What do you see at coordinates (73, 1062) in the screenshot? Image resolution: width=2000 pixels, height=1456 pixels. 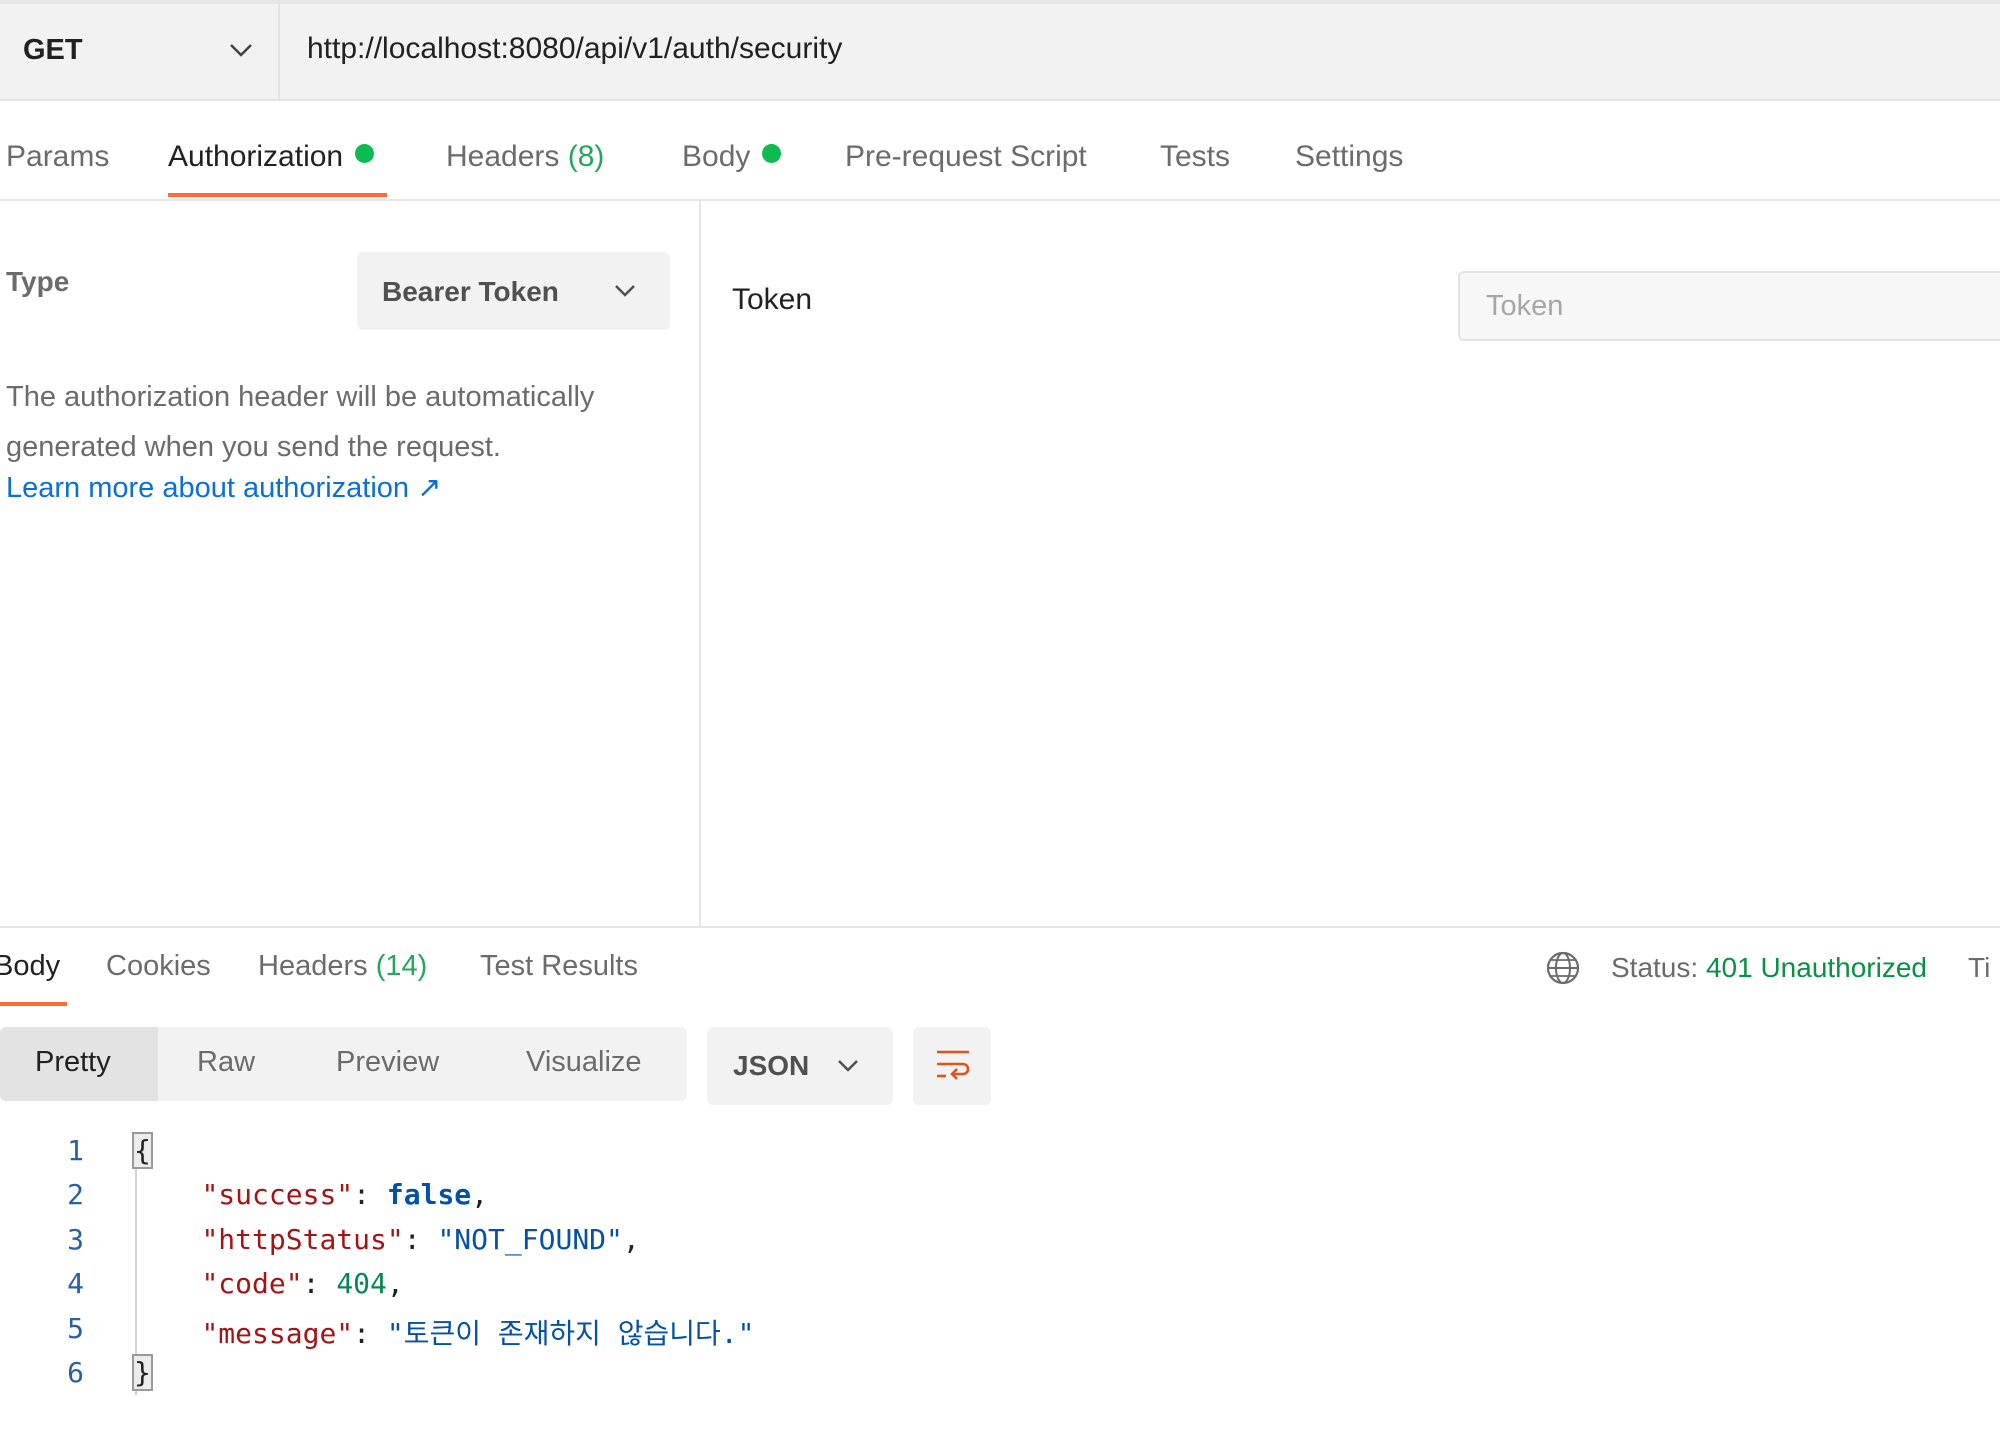 I see `format-pretty-button: Pretty` at bounding box center [73, 1062].